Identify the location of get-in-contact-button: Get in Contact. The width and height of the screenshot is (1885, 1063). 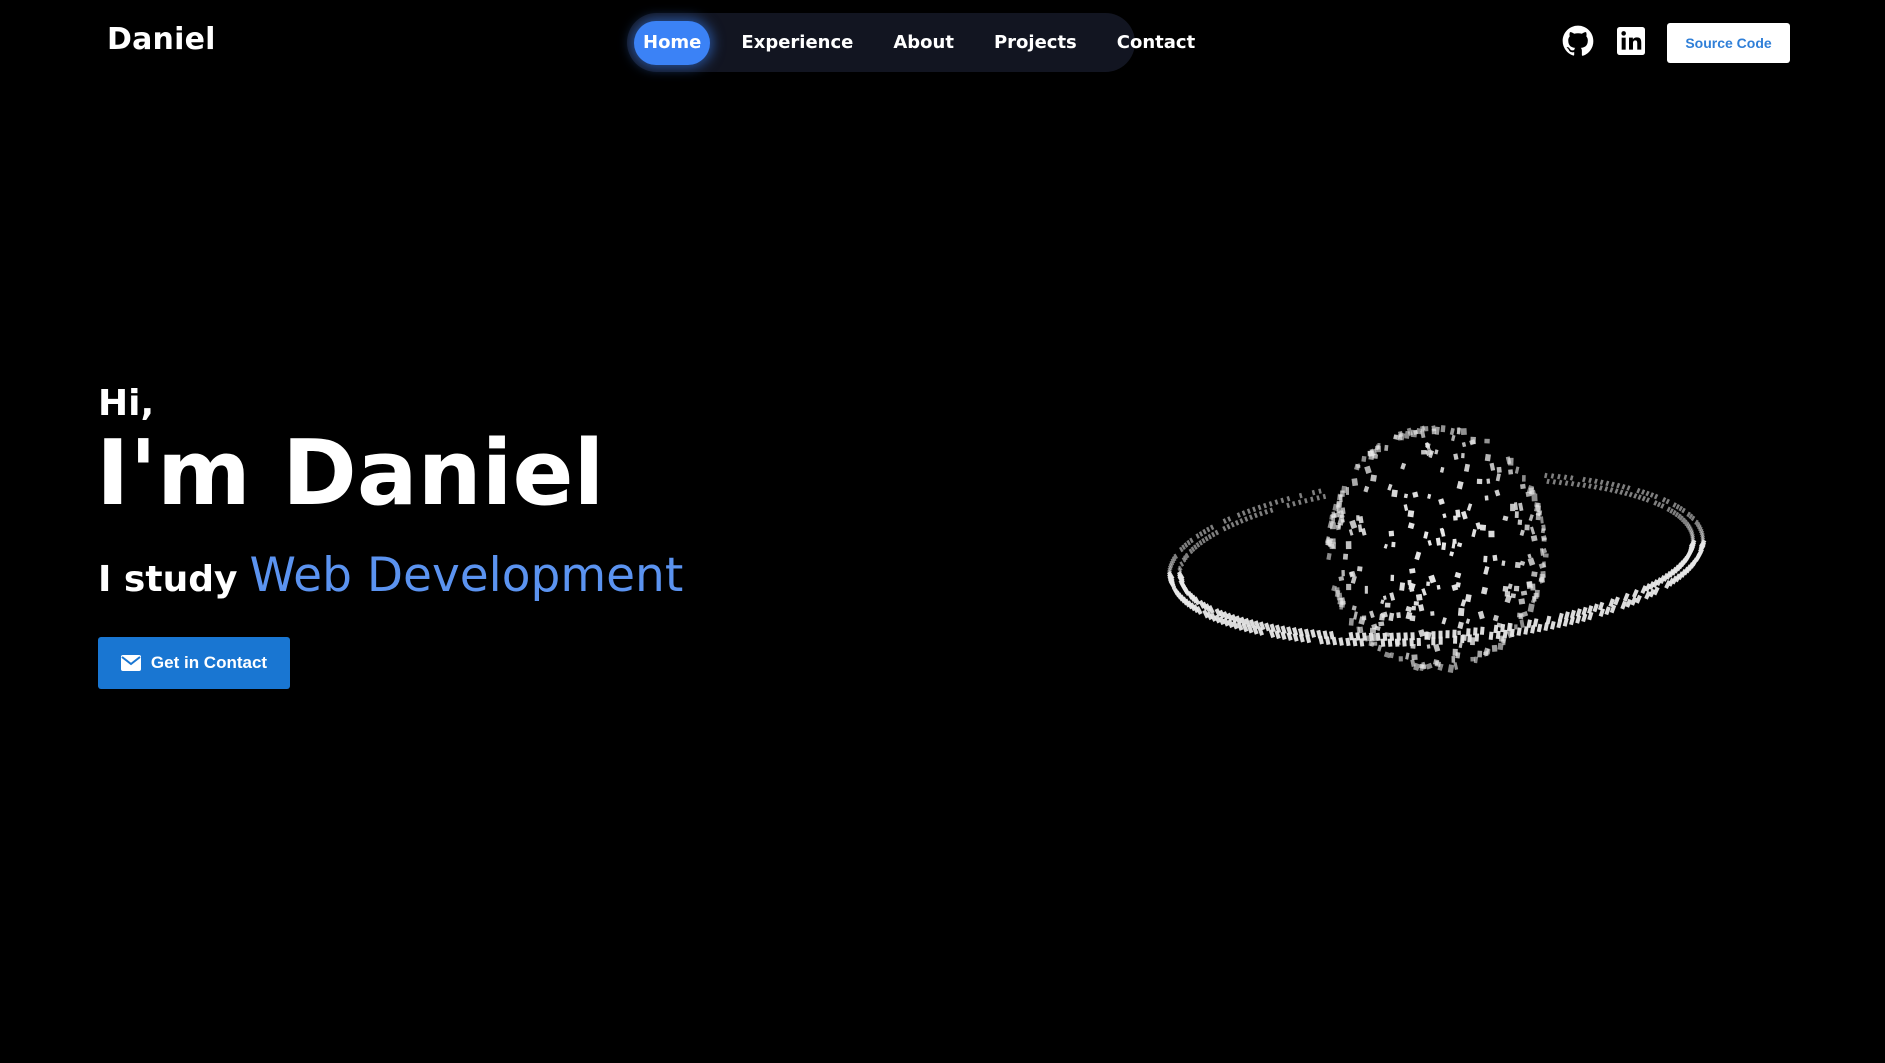
(194, 663).